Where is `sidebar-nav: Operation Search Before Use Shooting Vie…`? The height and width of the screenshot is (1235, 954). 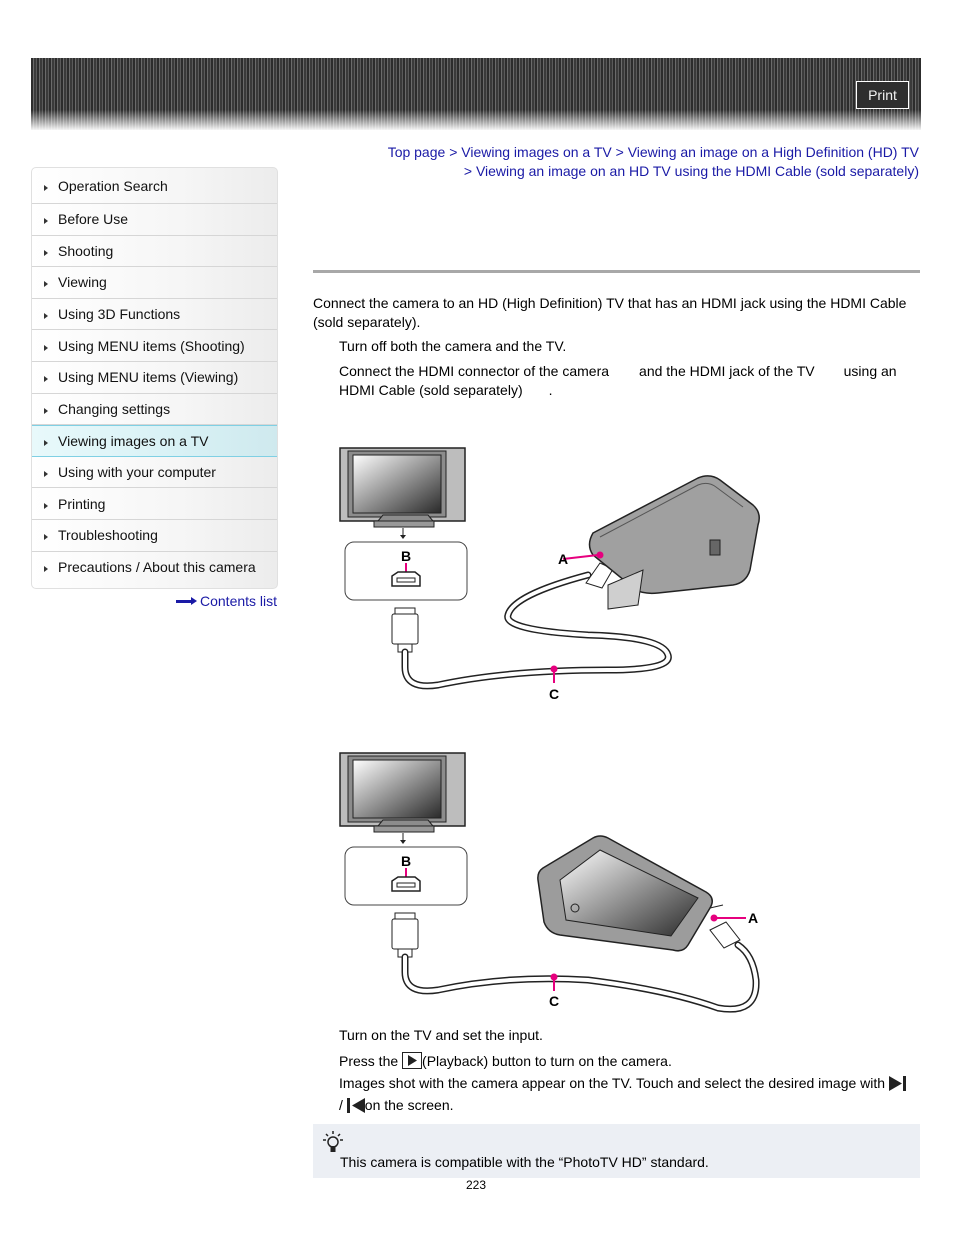 sidebar-nav: Operation Search Before Use Shooting Vie… is located at coordinates (154, 378).